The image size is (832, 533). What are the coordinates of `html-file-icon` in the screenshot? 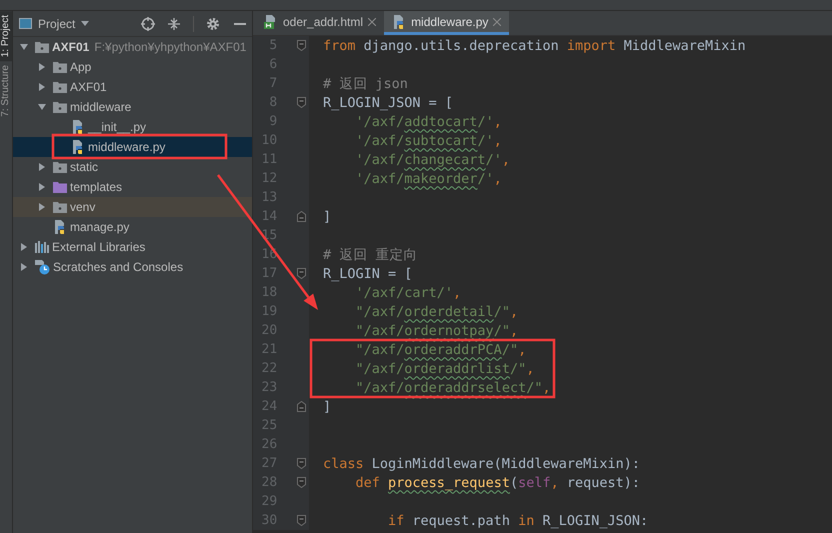 It's located at (271, 21).